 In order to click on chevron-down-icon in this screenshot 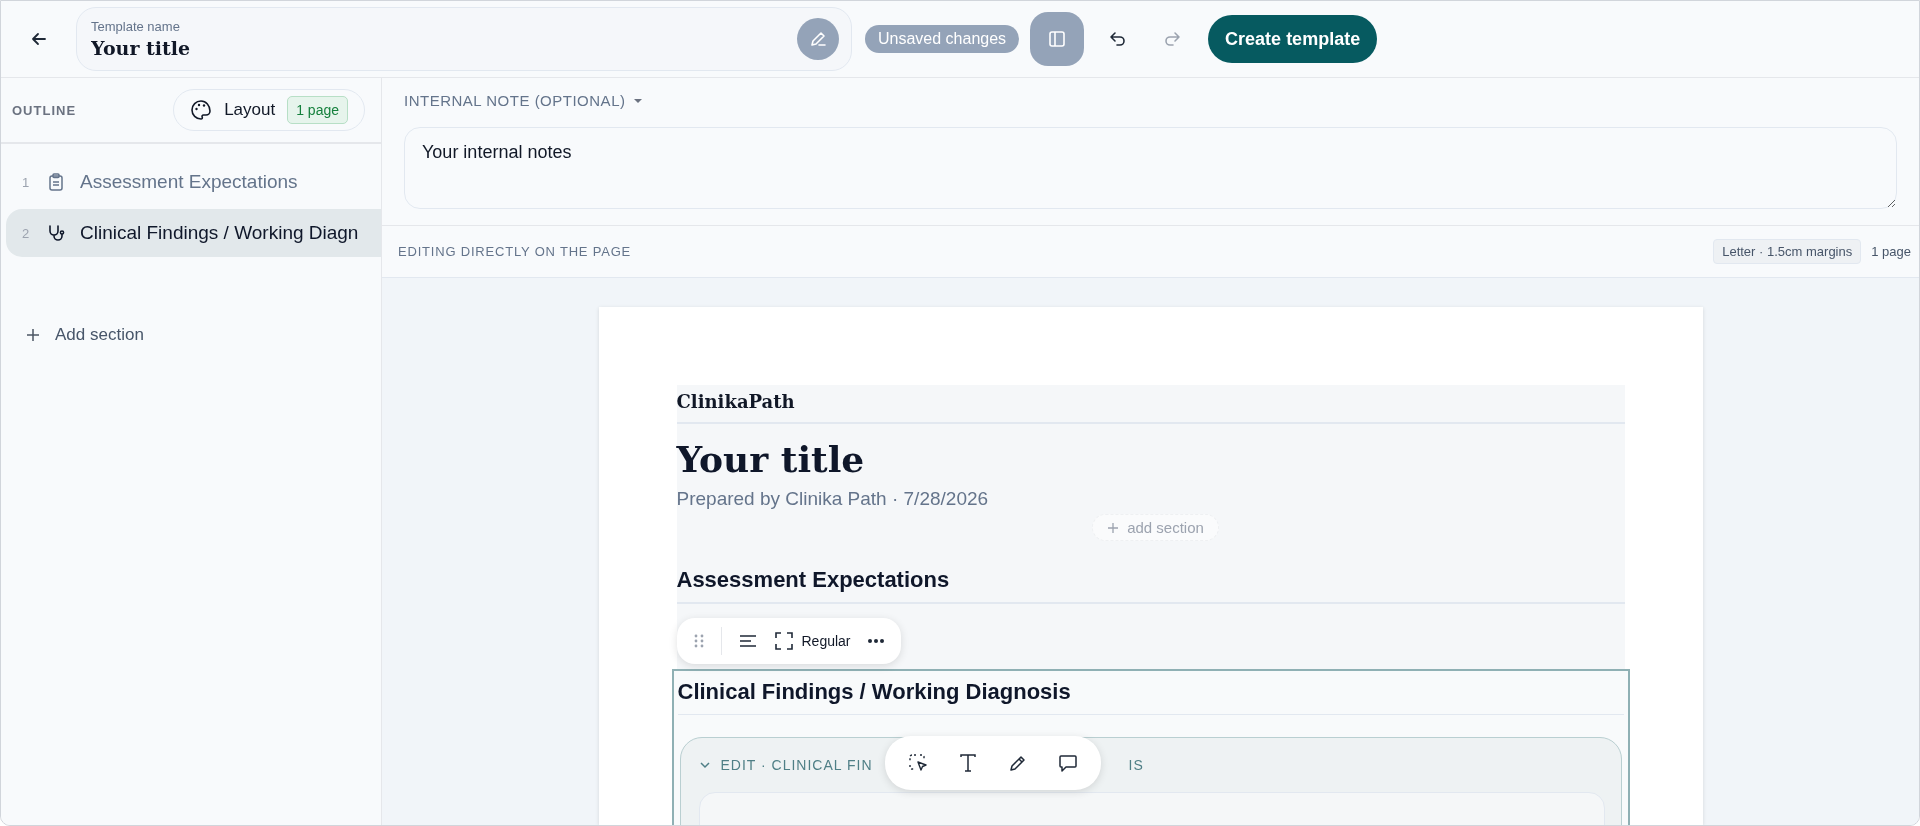, I will do `click(704, 765)`.